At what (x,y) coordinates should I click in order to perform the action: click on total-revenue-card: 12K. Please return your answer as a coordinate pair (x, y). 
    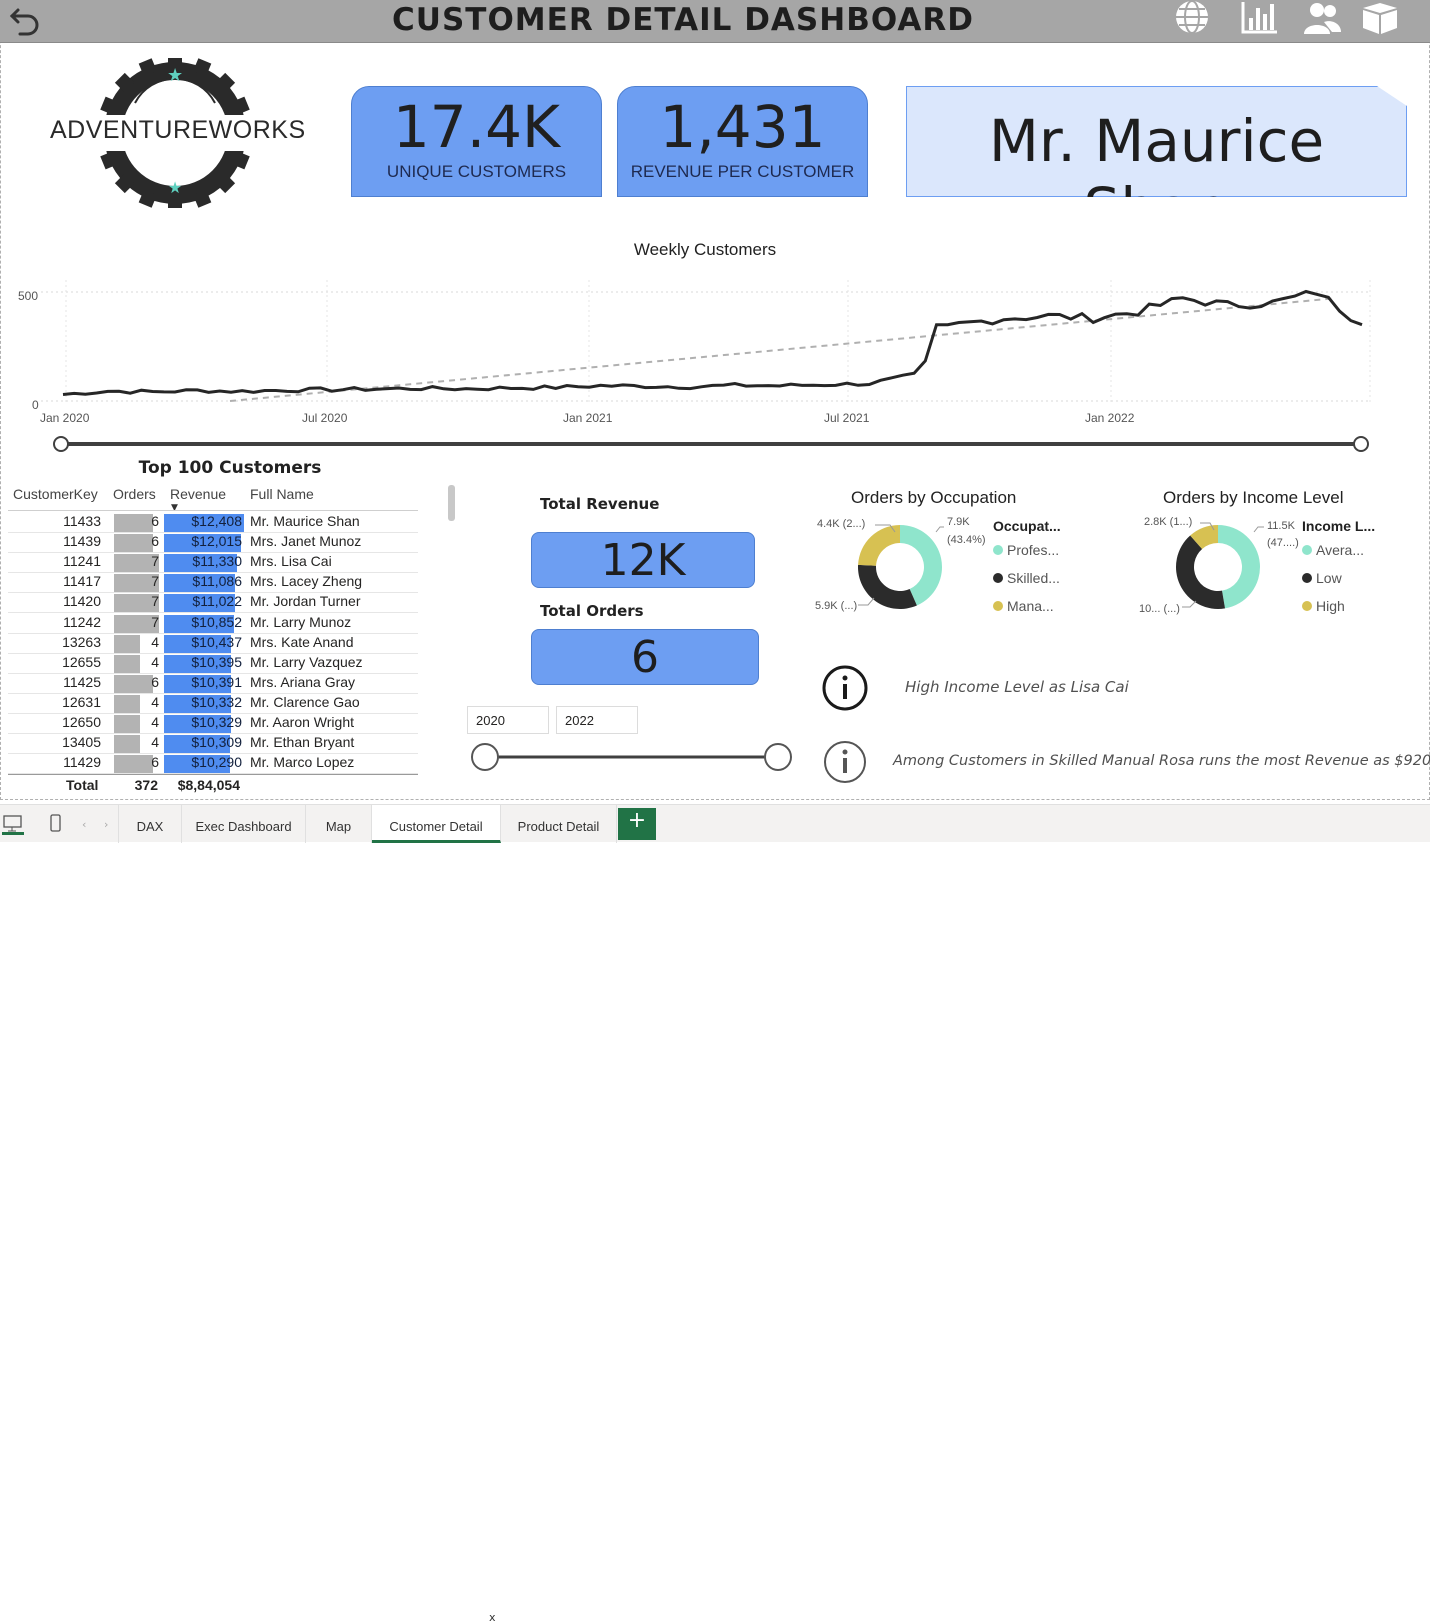
    Looking at the image, I should click on (643, 560).